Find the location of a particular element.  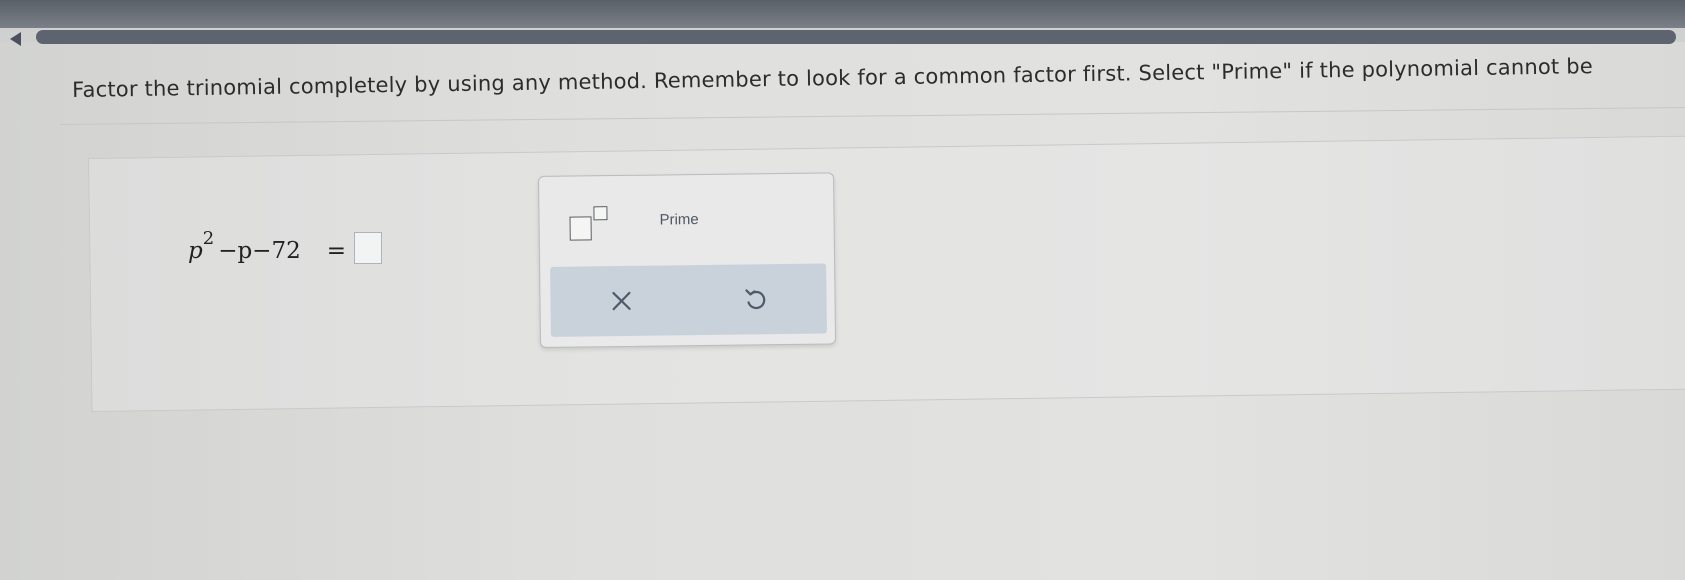

equation-variable: p is located at coordinates (195, 251).